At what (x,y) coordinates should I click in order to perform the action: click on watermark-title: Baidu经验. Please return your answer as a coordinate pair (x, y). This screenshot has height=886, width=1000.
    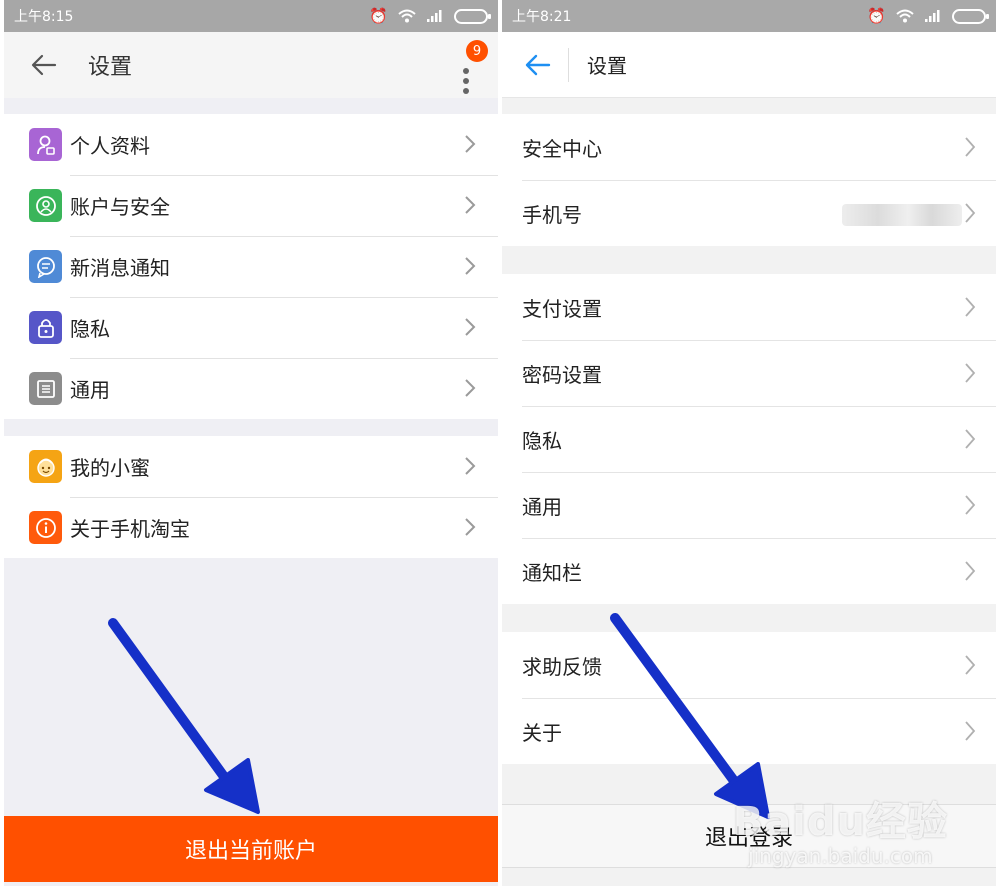
    Looking at the image, I should click on (840, 822).